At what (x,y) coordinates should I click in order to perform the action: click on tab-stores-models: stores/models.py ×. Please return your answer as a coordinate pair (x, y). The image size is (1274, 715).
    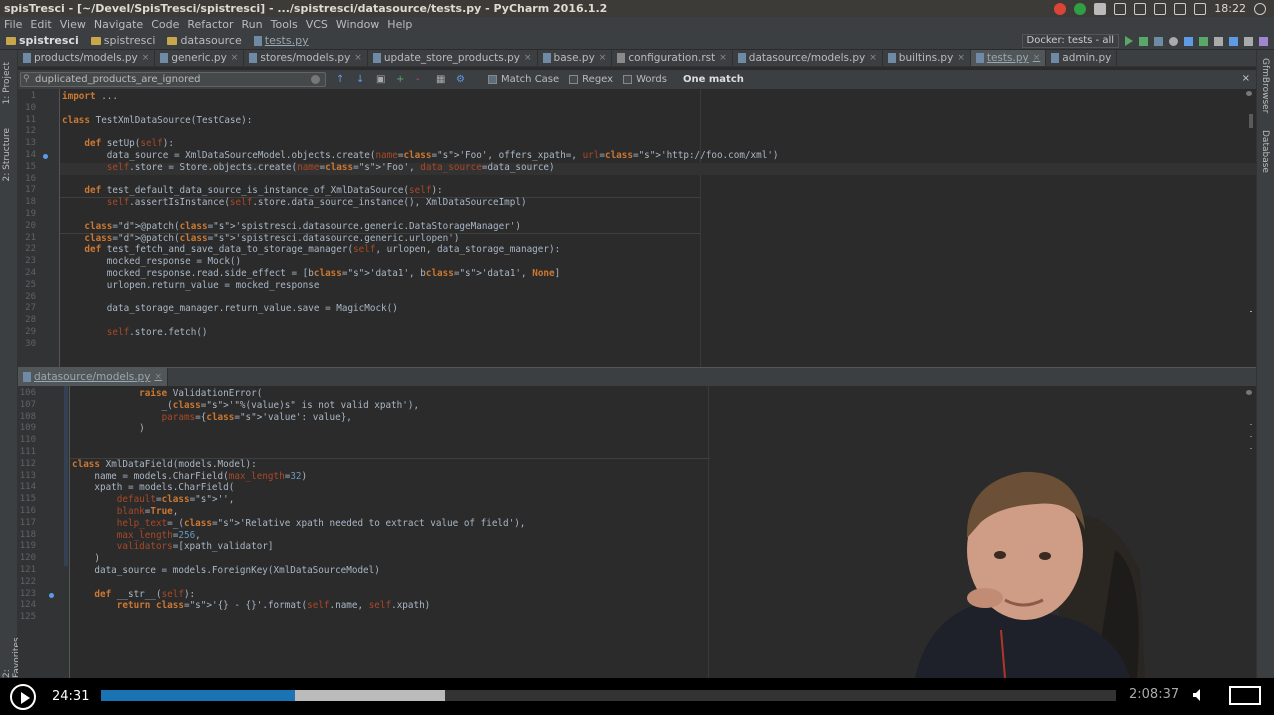
    Looking at the image, I should click on (306, 58).